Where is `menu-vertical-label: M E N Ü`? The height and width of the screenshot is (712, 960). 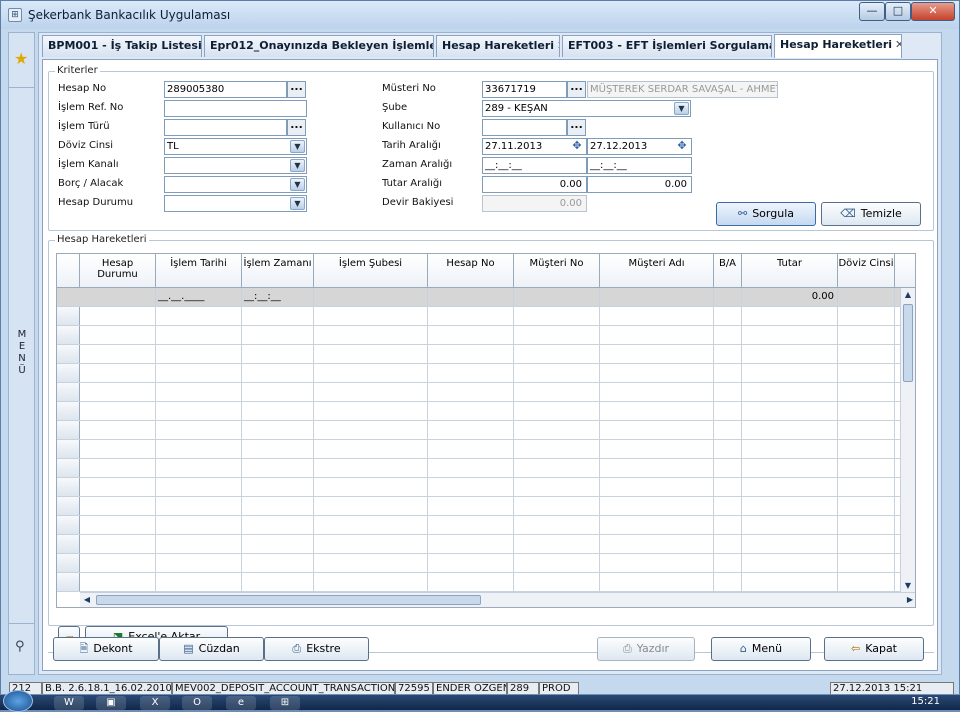 menu-vertical-label: M E N Ü is located at coordinates (22, 353).